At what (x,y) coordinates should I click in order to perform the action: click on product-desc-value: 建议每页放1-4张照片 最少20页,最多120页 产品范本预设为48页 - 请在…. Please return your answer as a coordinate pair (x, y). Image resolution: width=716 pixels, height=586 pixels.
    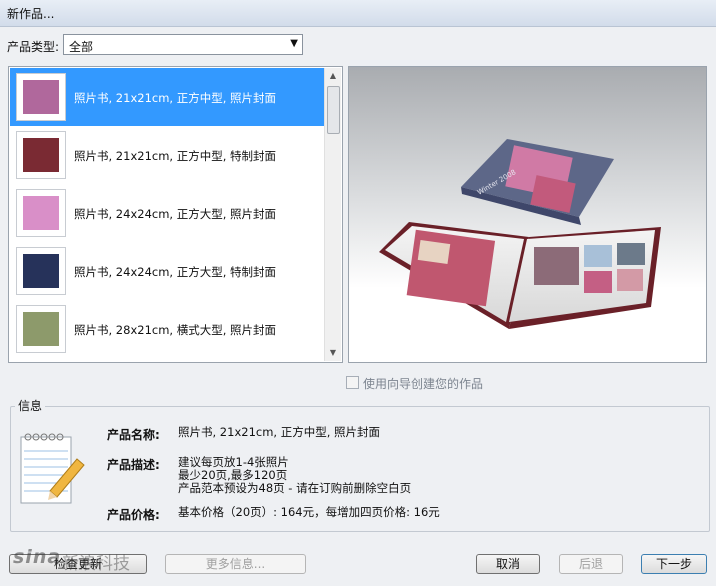
    Looking at the image, I should click on (294, 475).